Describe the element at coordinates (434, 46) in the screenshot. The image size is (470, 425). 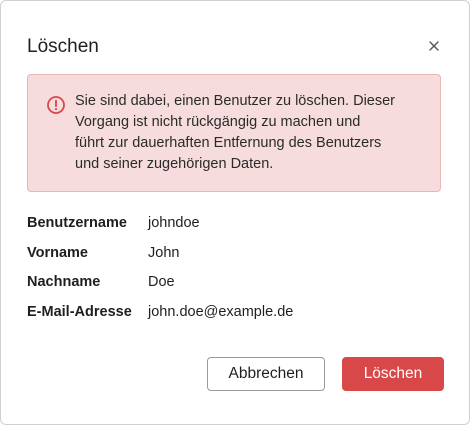
I see `close-icon` at that location.